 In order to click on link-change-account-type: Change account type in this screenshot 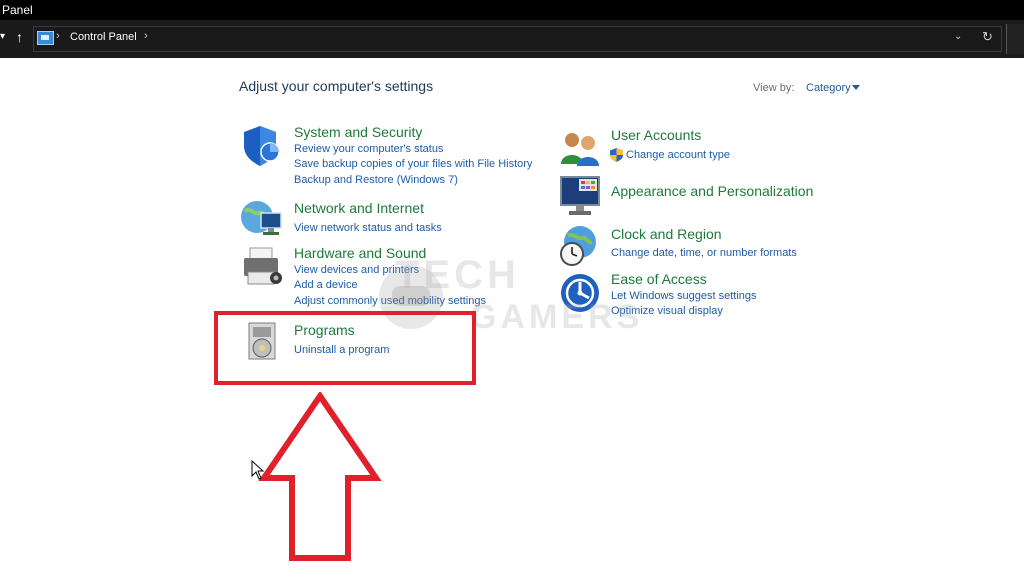, I will do `click(678, 155)`.